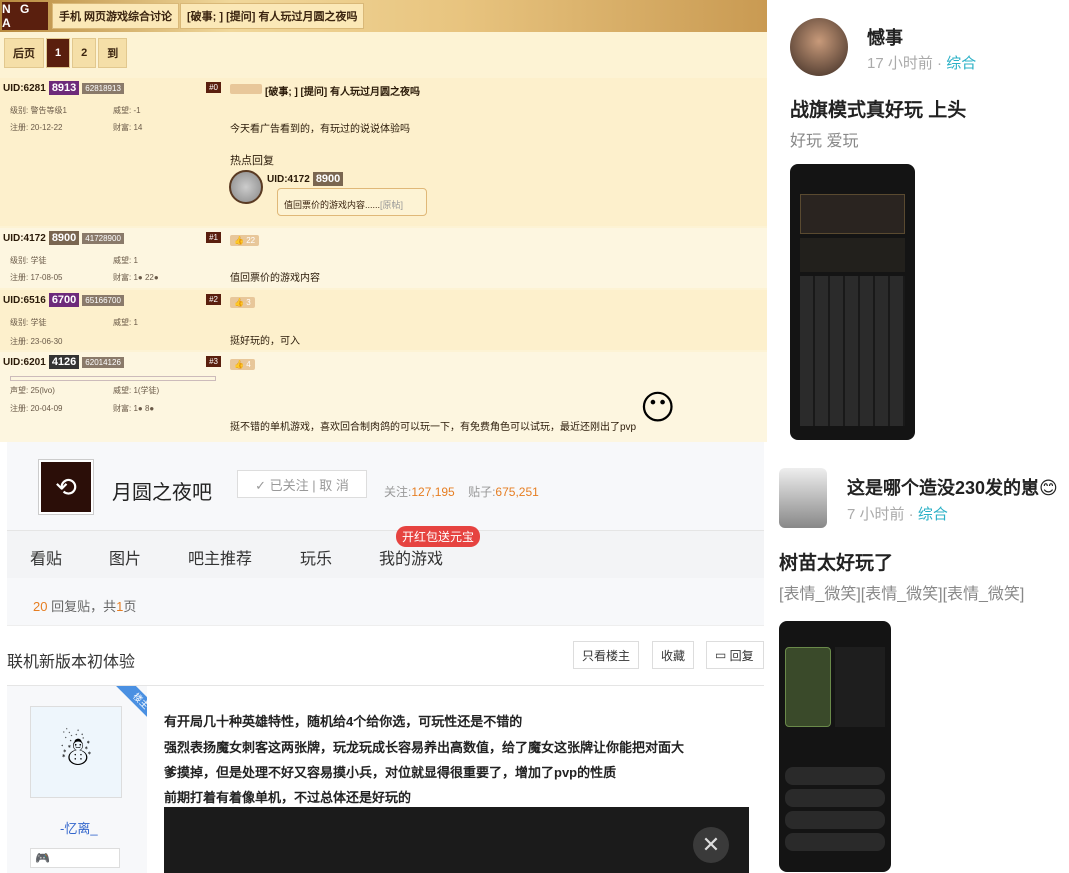  What do you see at coordinates (722, 655) in the screenshot?
I see `comment-icon: ▭` at bounding box center [722, 655].